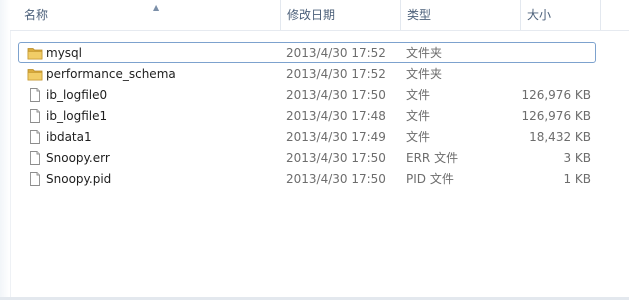 This screenshot has height=300, width=629. I want to click on file-modified-date: 2013/4/30 17:49, so click(336, 137).